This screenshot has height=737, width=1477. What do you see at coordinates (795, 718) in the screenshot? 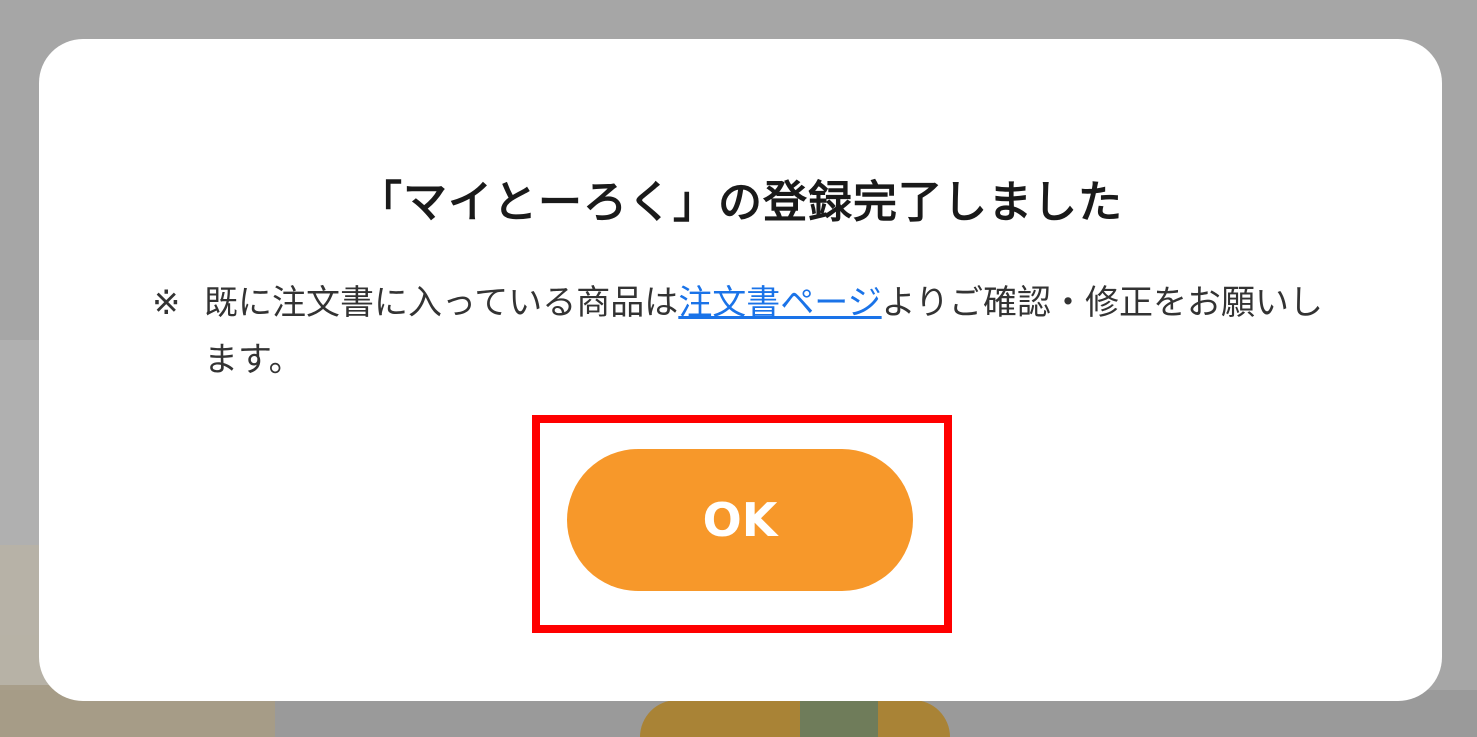
I see `background-product-image` at bounding box center [795, 718].